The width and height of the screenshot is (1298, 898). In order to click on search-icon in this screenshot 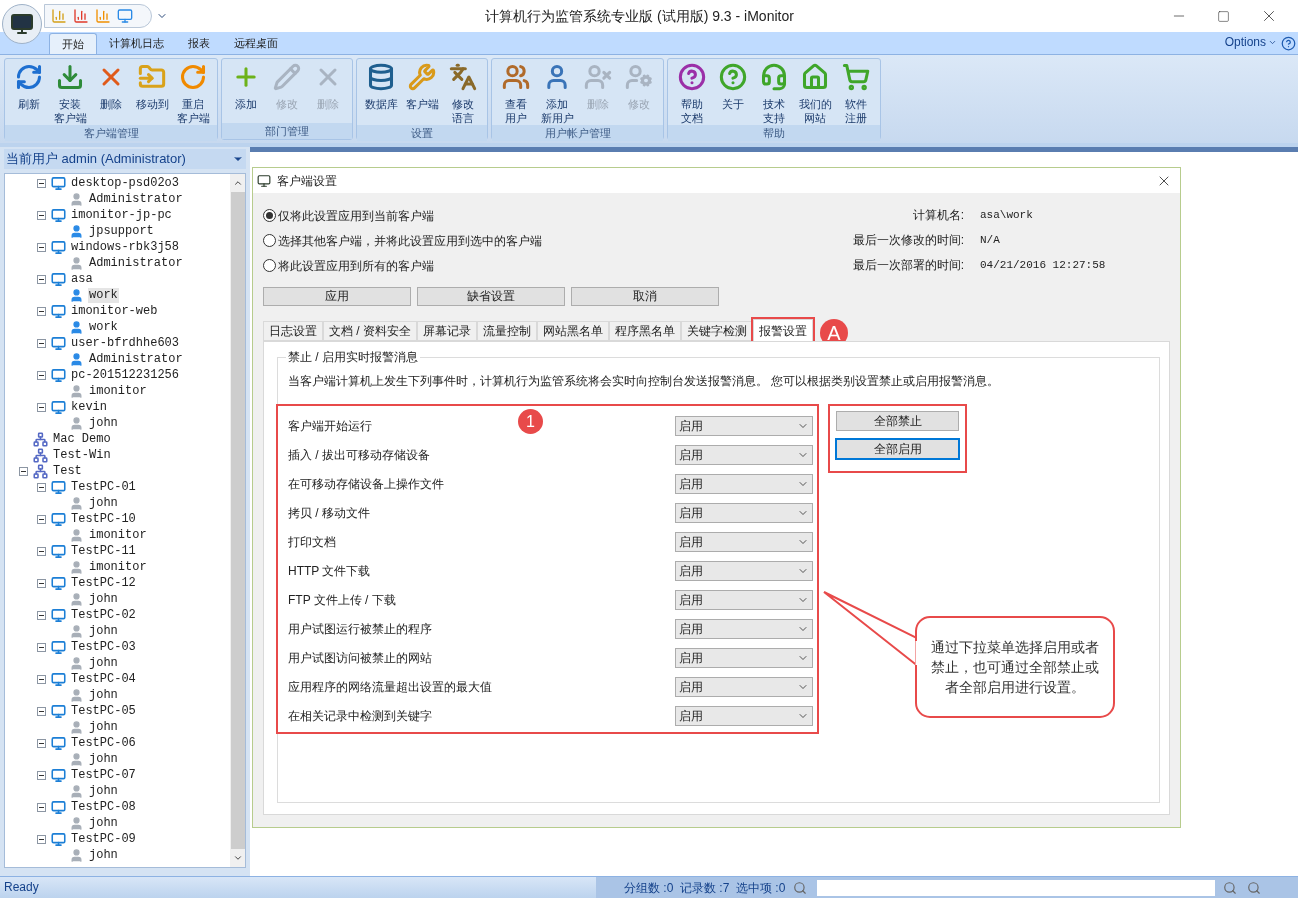, I will do `click(800, 887)`.